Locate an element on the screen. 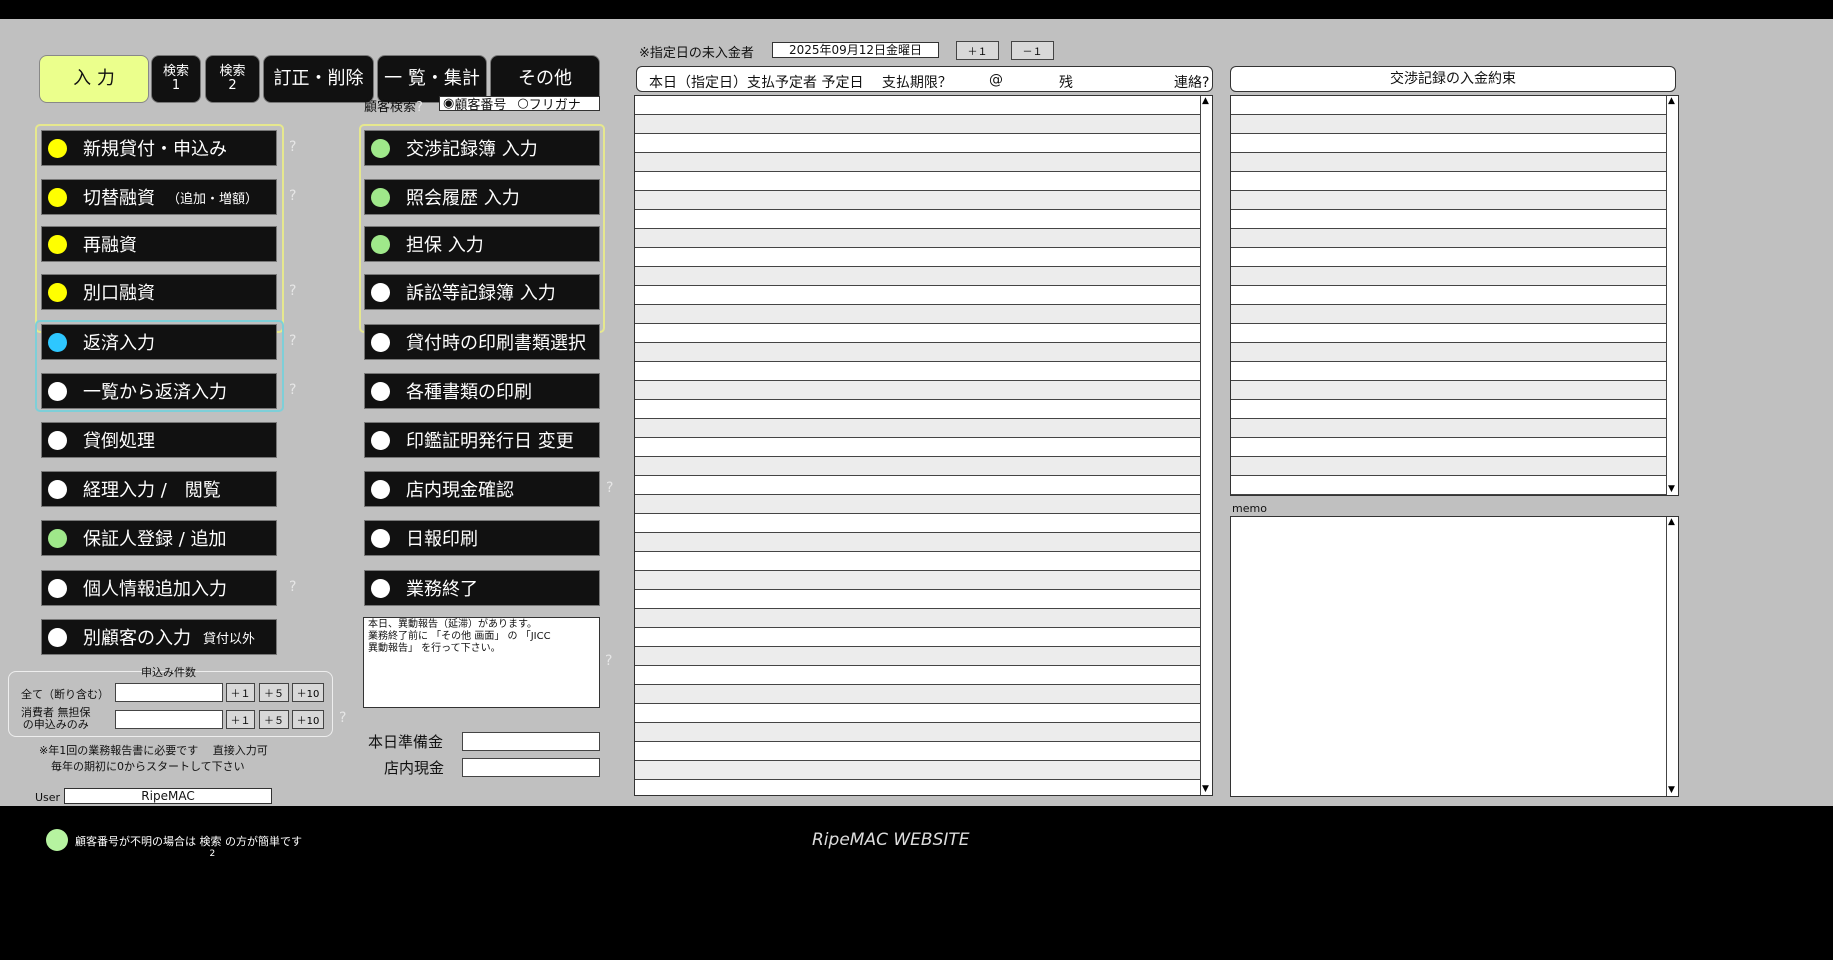 The width and height of the screenshot is (1833, 960). mid-button-2: 担保 入力 is located at coordinates (482, 244).